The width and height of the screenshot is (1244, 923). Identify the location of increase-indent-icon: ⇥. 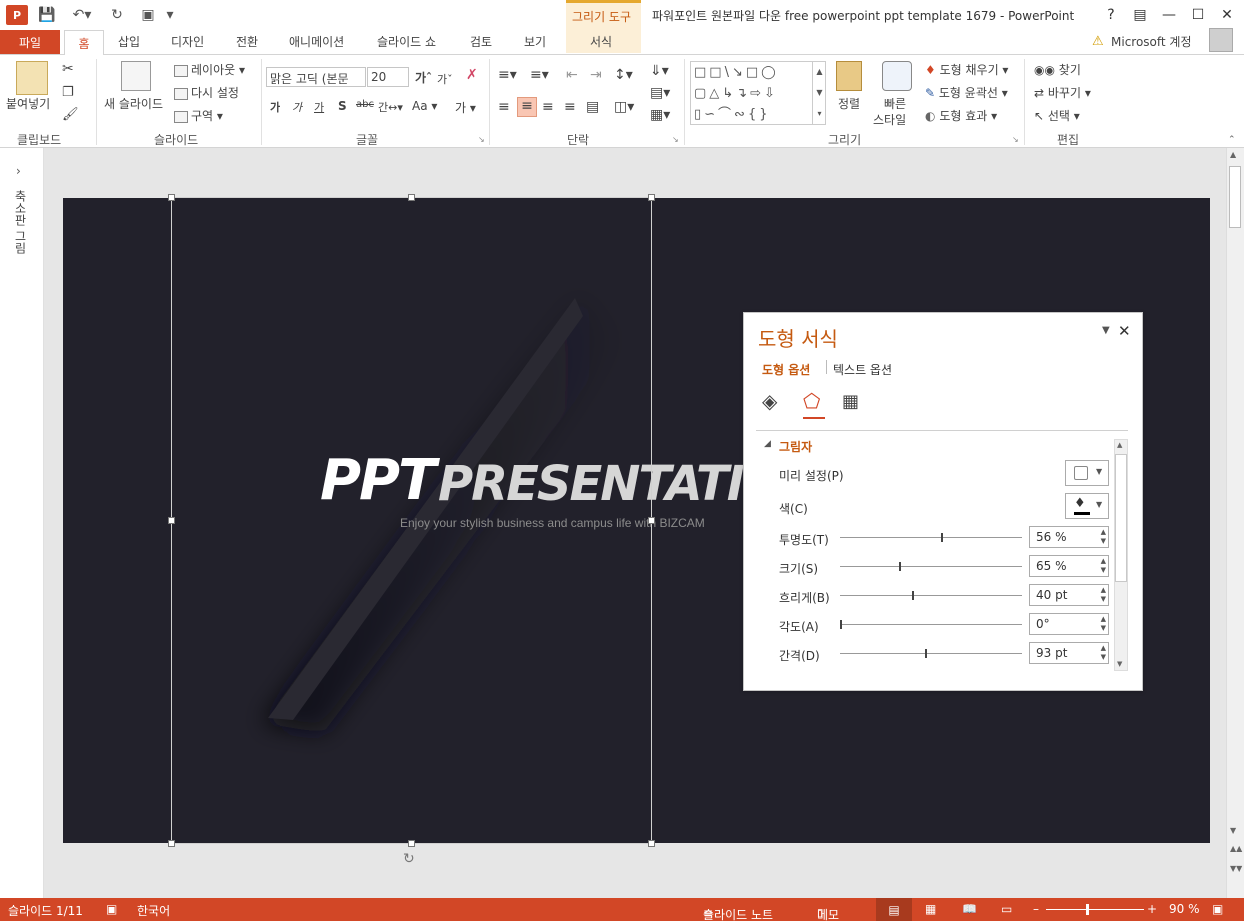
(596, 75).